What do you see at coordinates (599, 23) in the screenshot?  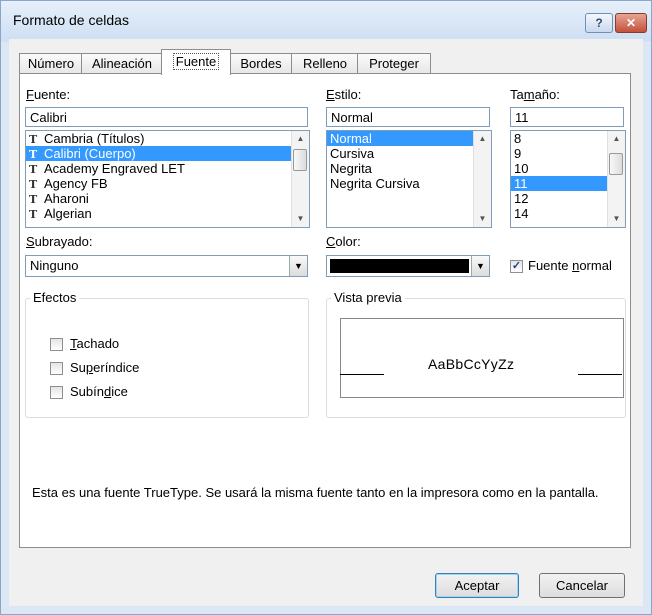 I see `help-button: ?` at bounding box center [599, 23].